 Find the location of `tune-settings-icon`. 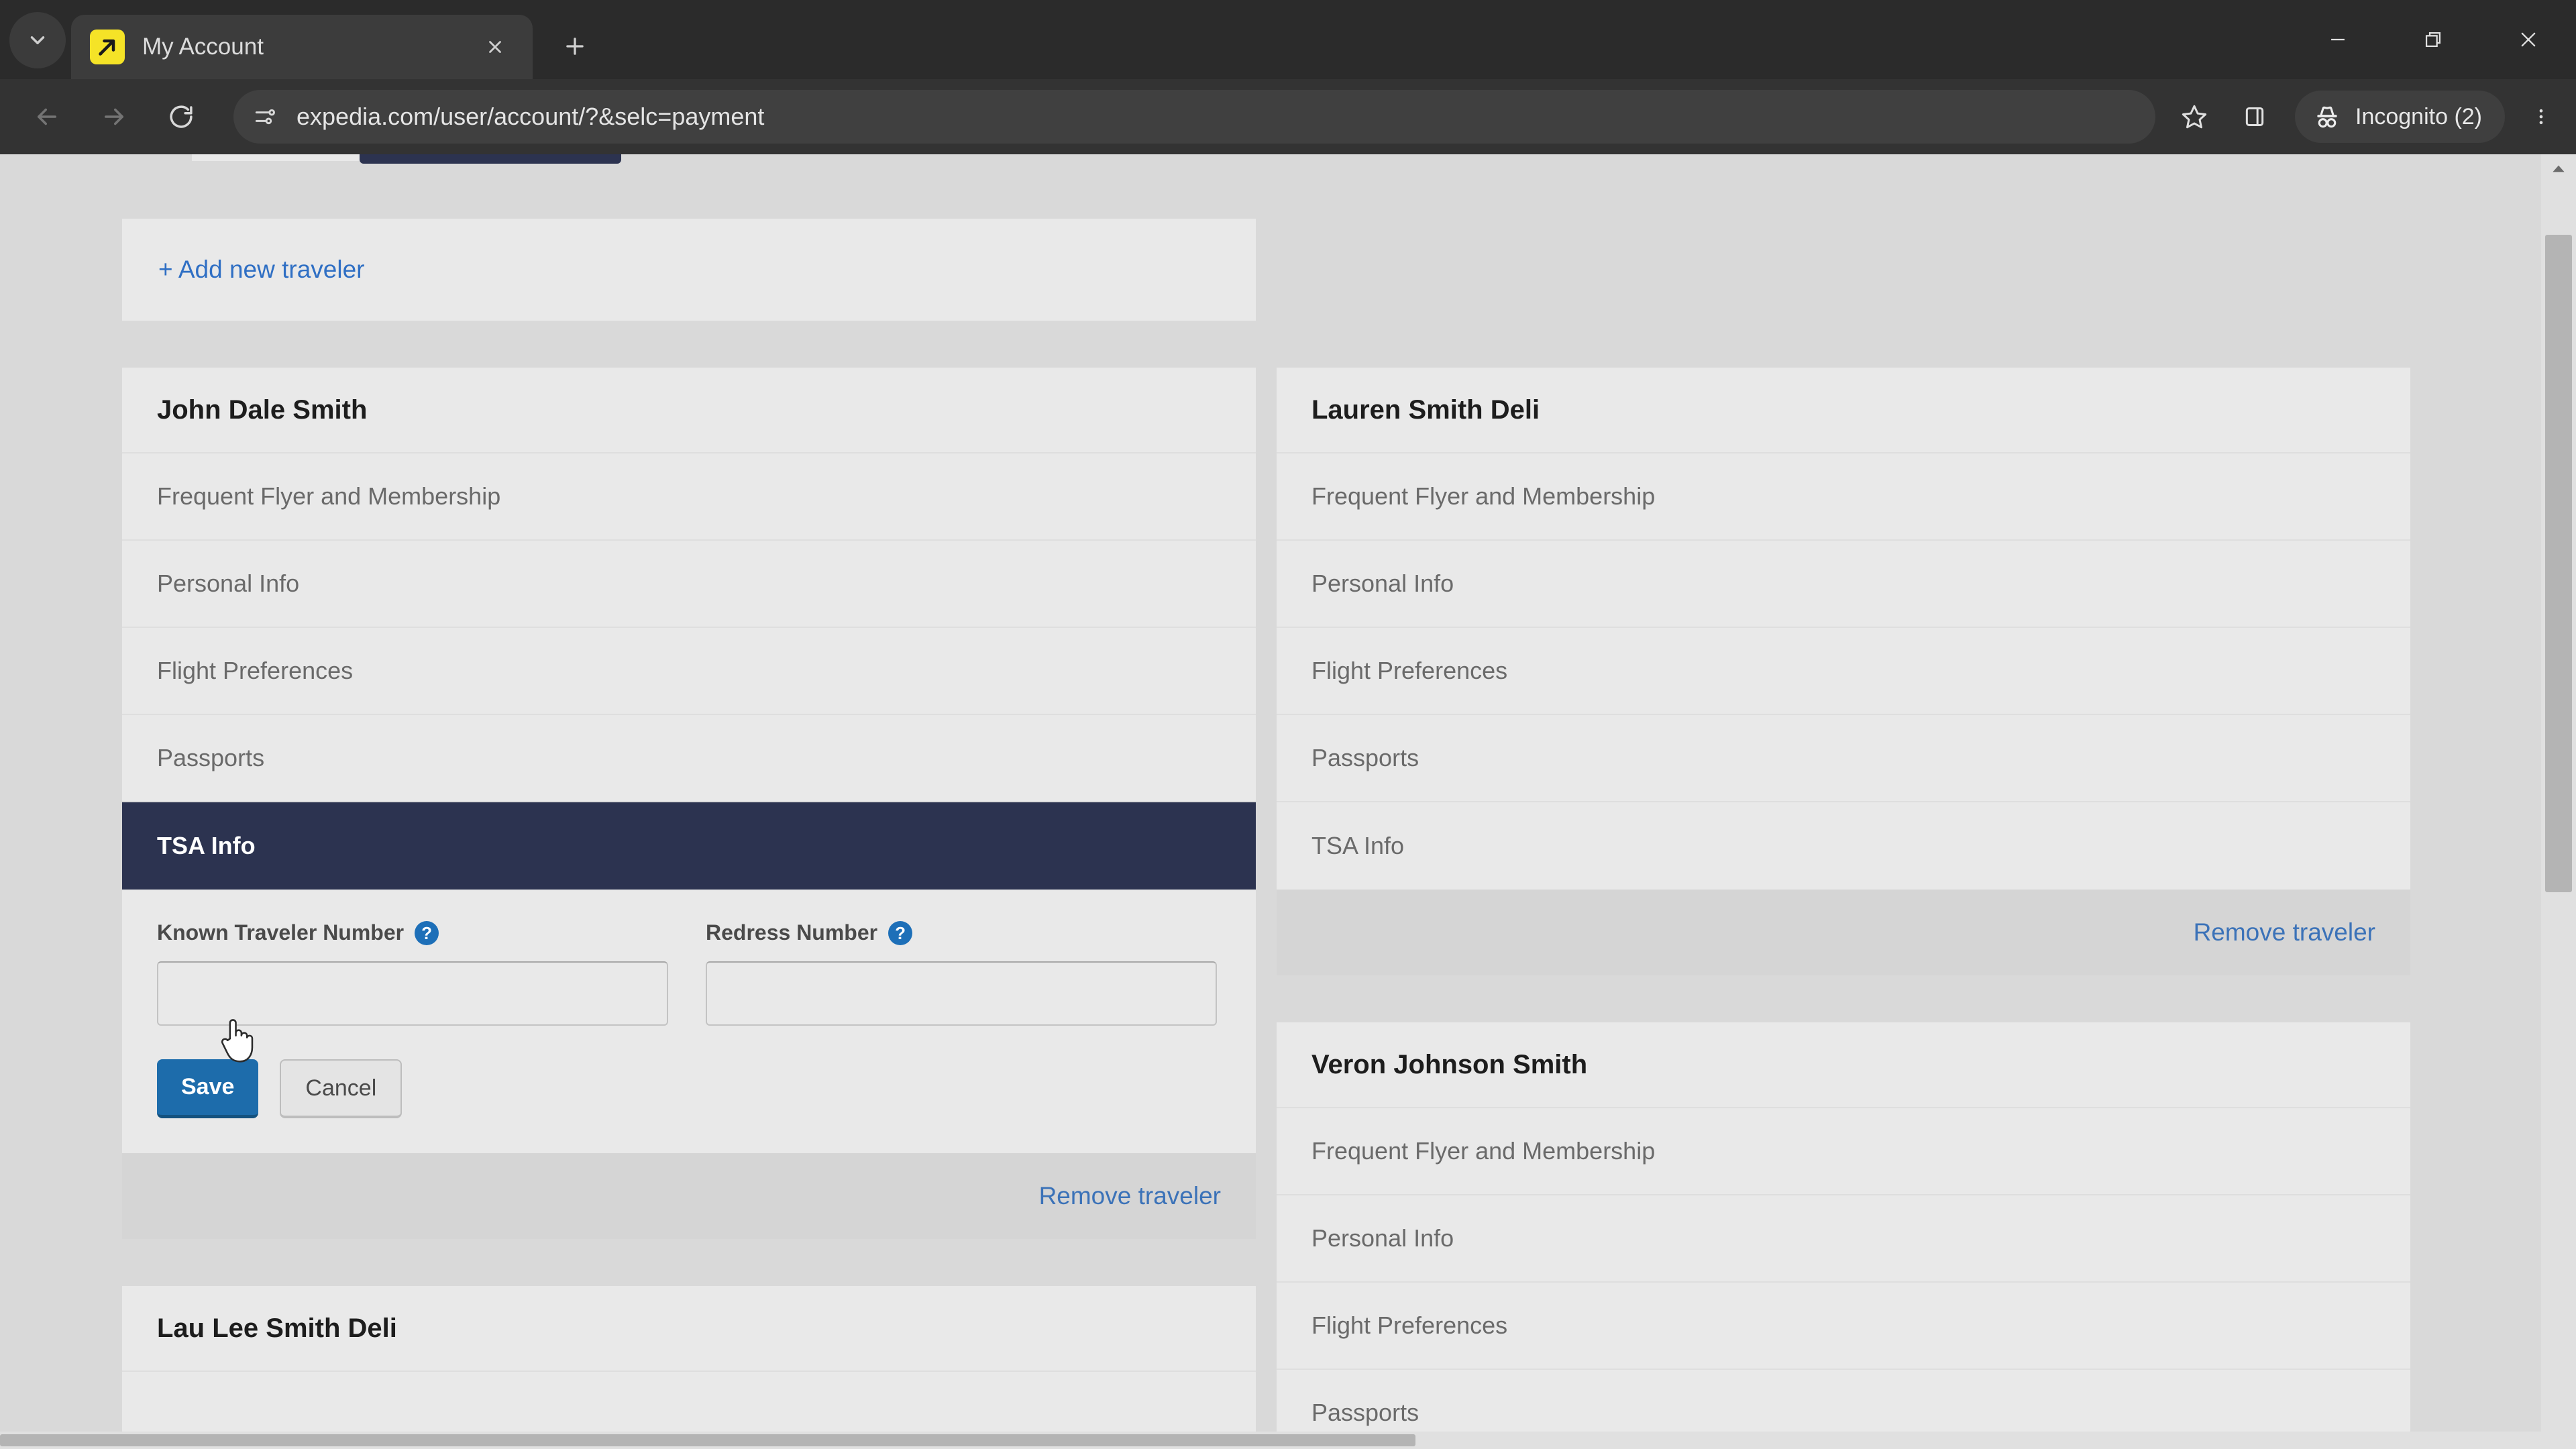

tune-settings-icon is located at coordinates (265, 117).